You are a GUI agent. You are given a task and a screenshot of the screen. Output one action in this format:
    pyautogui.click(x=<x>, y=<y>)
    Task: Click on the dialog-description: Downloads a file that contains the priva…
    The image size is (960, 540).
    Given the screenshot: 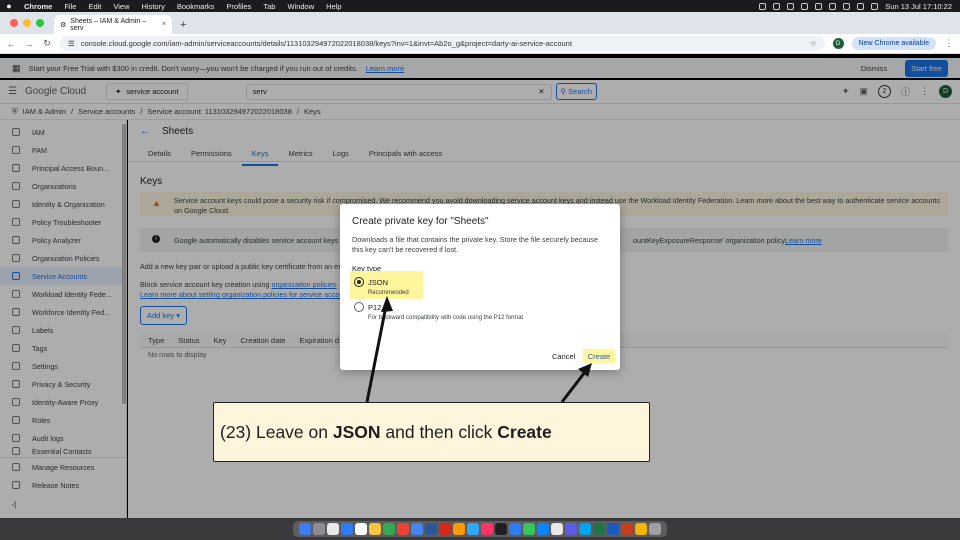 What is the action you would take?
    pyautogui.click(x=475, y=244)
    